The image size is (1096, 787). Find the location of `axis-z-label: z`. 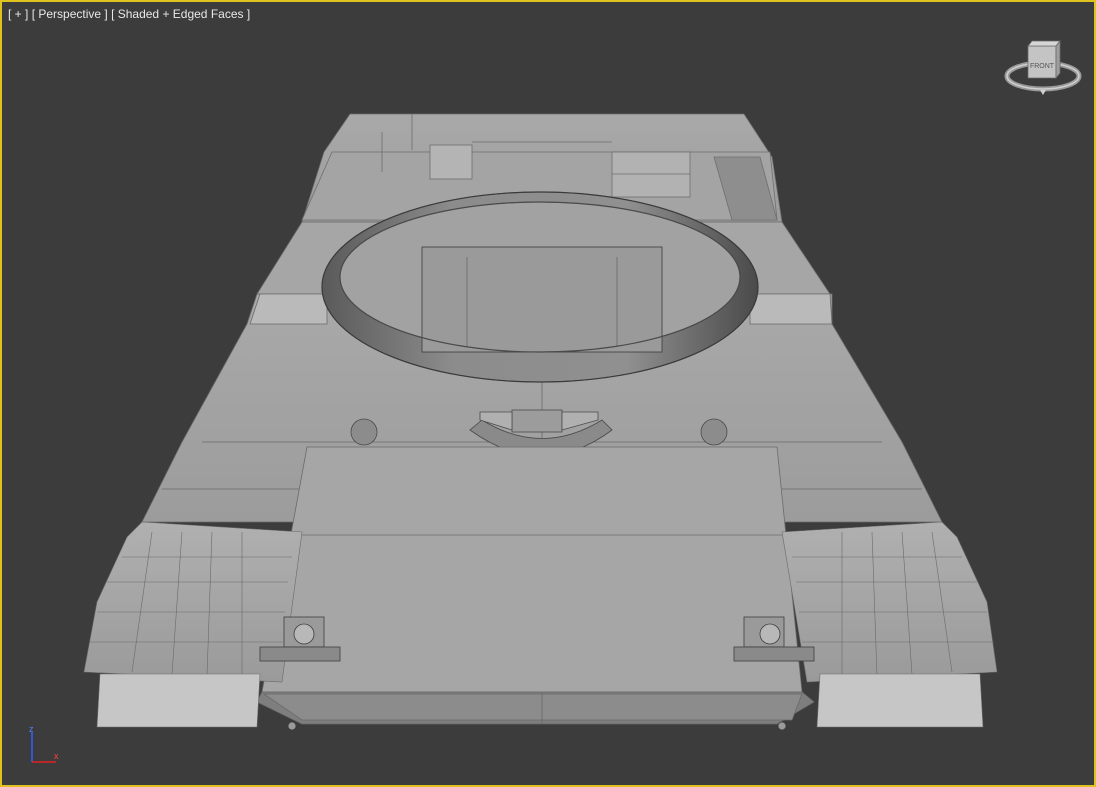

axis-z-label: z is located at coordinates (31, 729).